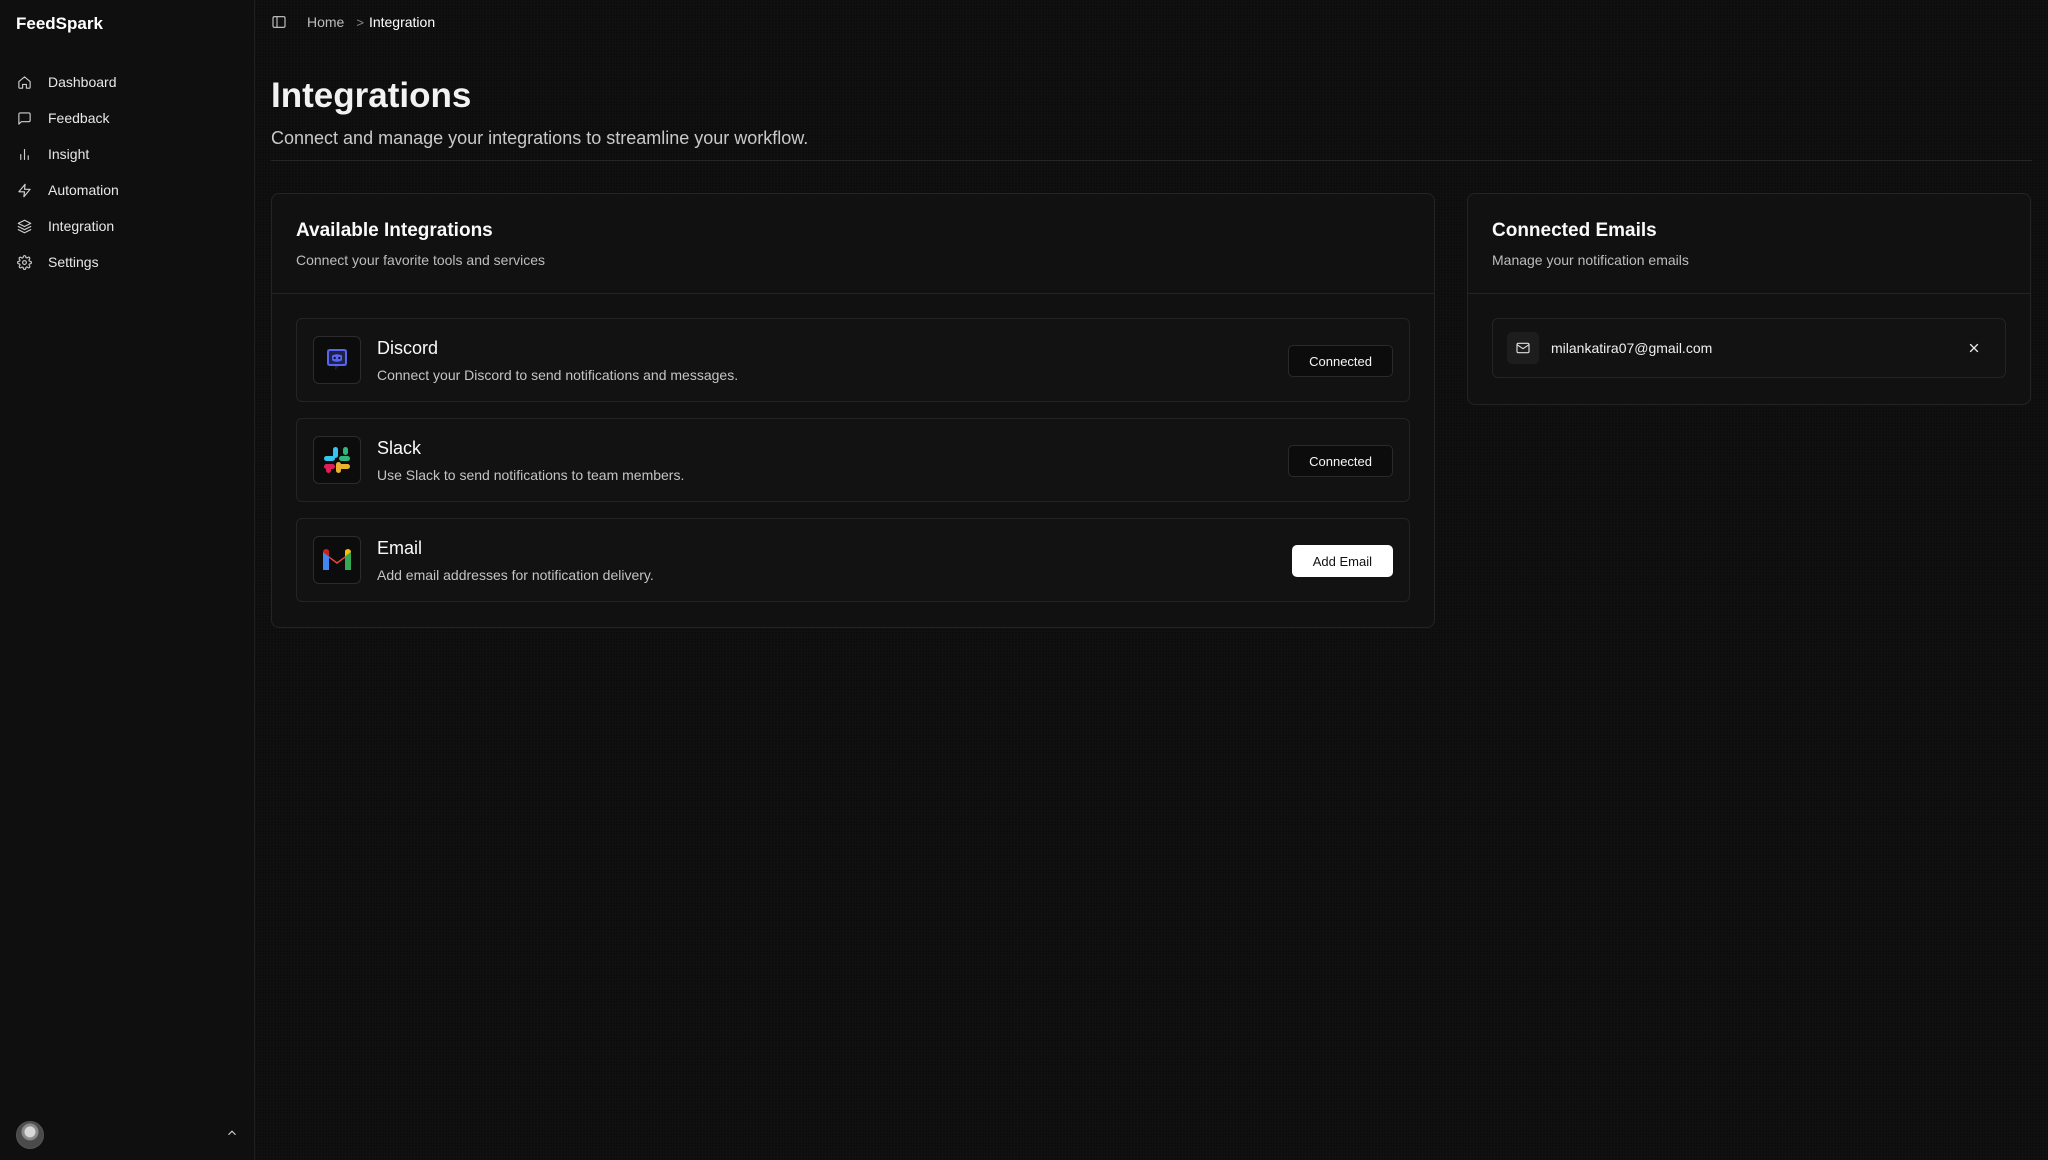 The image size is (2048, 1160). Describe the element at coordinates (83, 190) in the screenshot. I see `sidebar-item-label: Automation` at that location.